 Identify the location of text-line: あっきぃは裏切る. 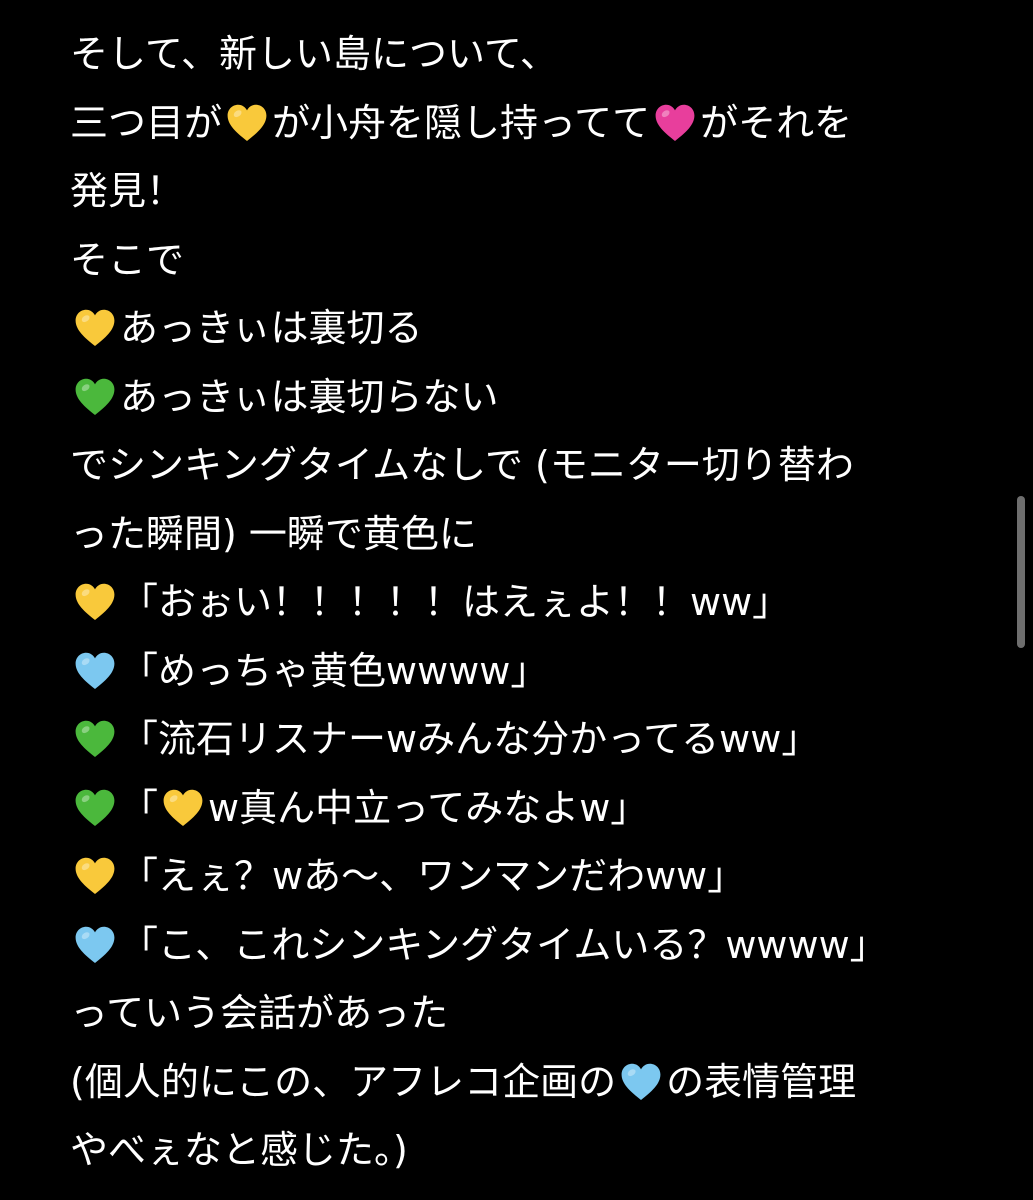
(520, 328).